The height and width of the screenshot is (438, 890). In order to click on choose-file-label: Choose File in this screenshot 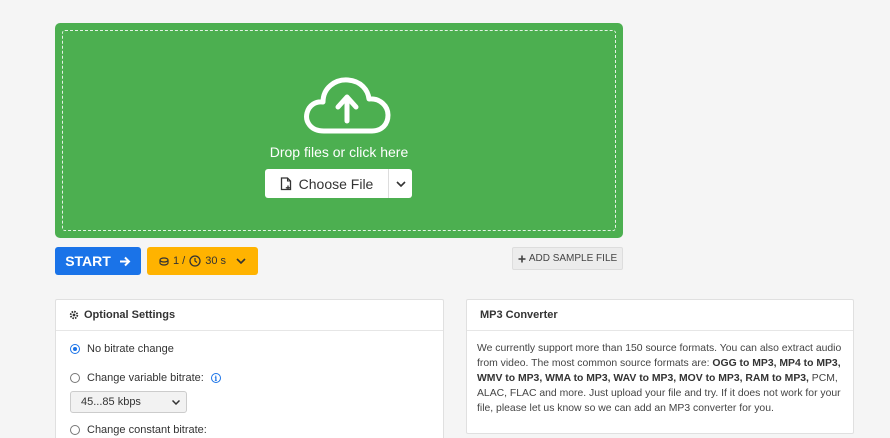, I will do `click(336, 183)`.